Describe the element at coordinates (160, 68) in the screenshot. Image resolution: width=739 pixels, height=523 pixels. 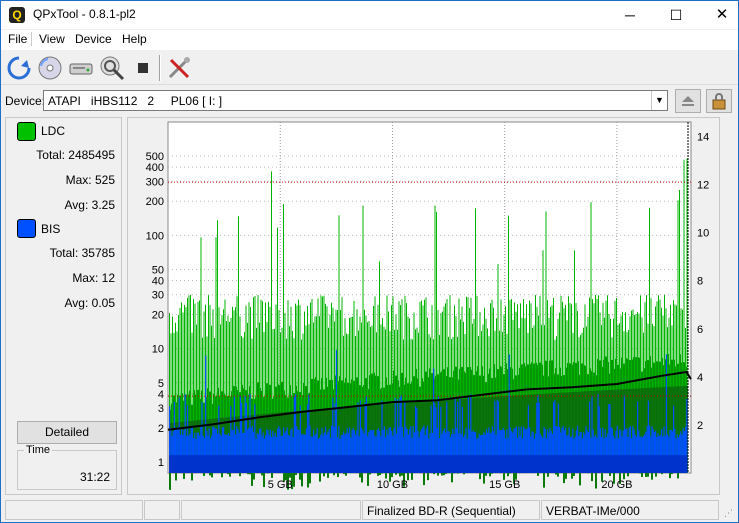
I see `toolbar-separator` at that location.